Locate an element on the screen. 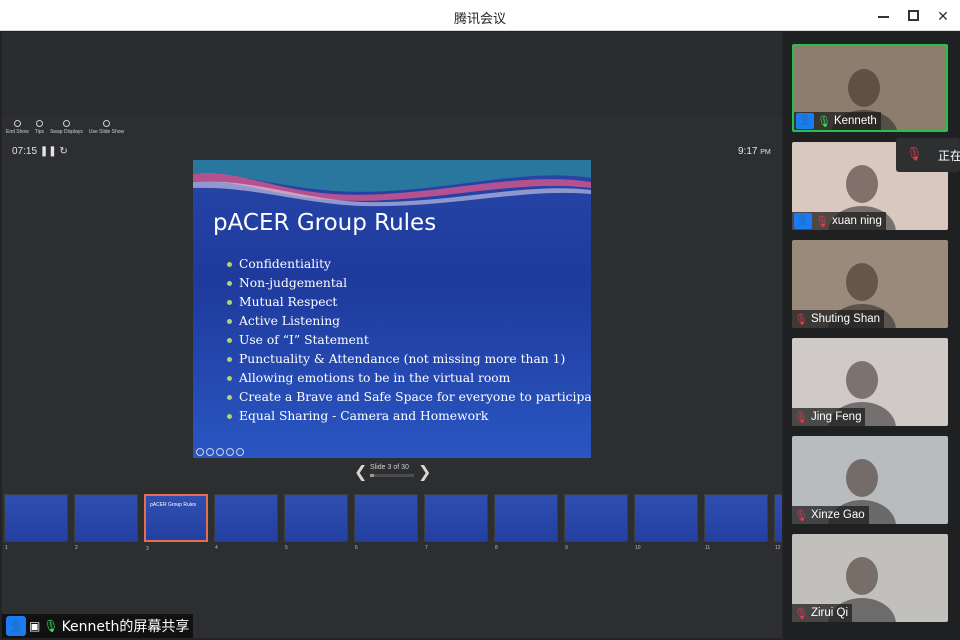 The height and width of the screenshot is (640, 960). share-top-region is located at coordinates (392, 74).